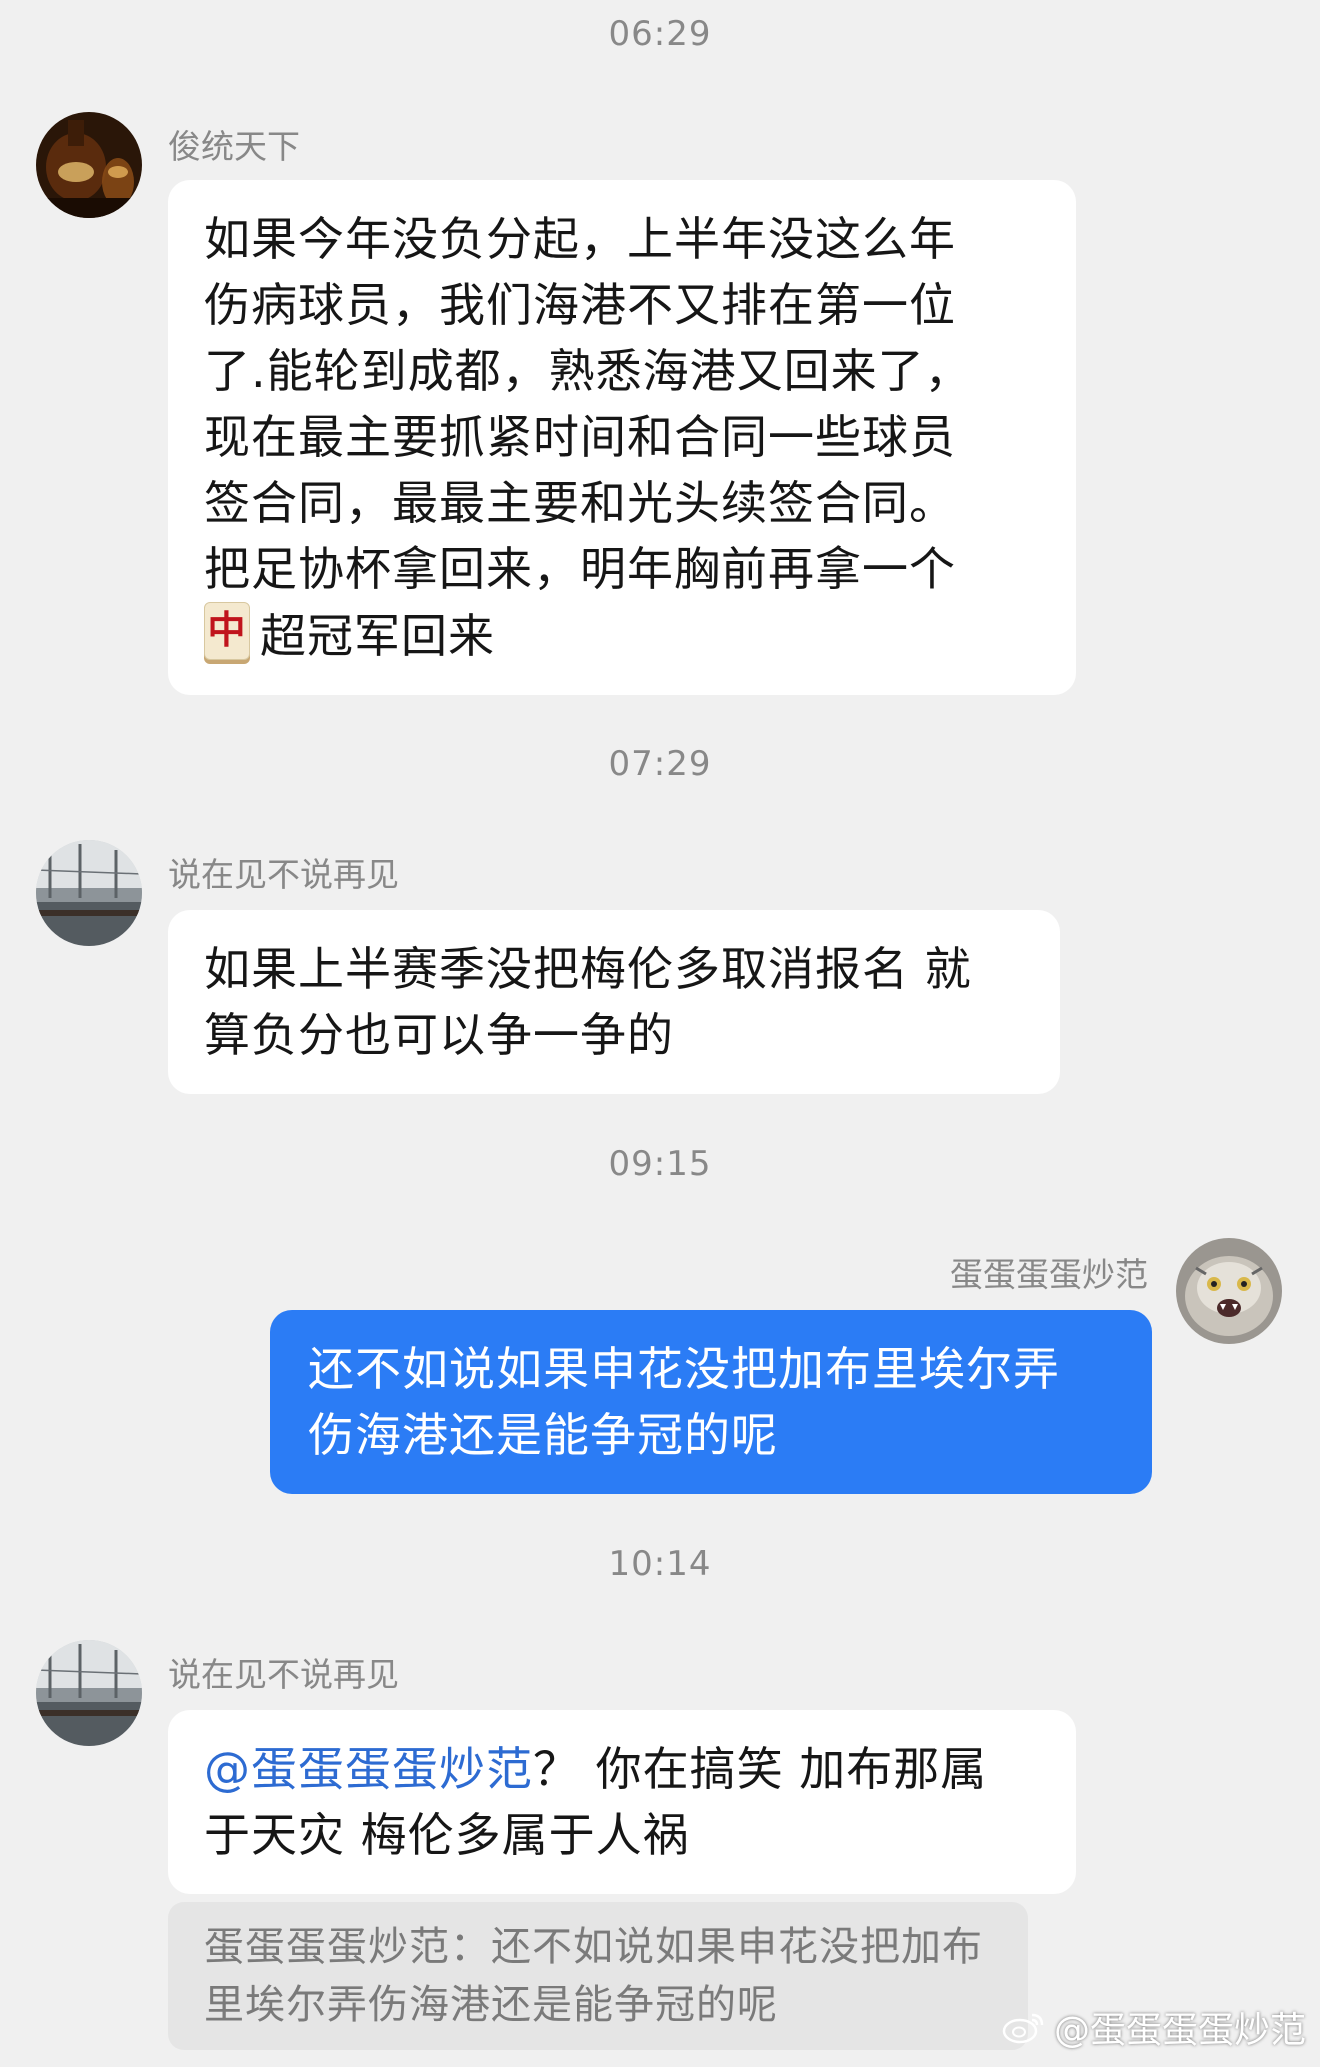 Image resolution: width=1320 pixels, height=2067 pixels. What do you see at coordinates (580, 569) in the screenshot?
I see `message-line: 把足协杯拿回来，明年胸前再拿一个` at bounding box center [580, 569].